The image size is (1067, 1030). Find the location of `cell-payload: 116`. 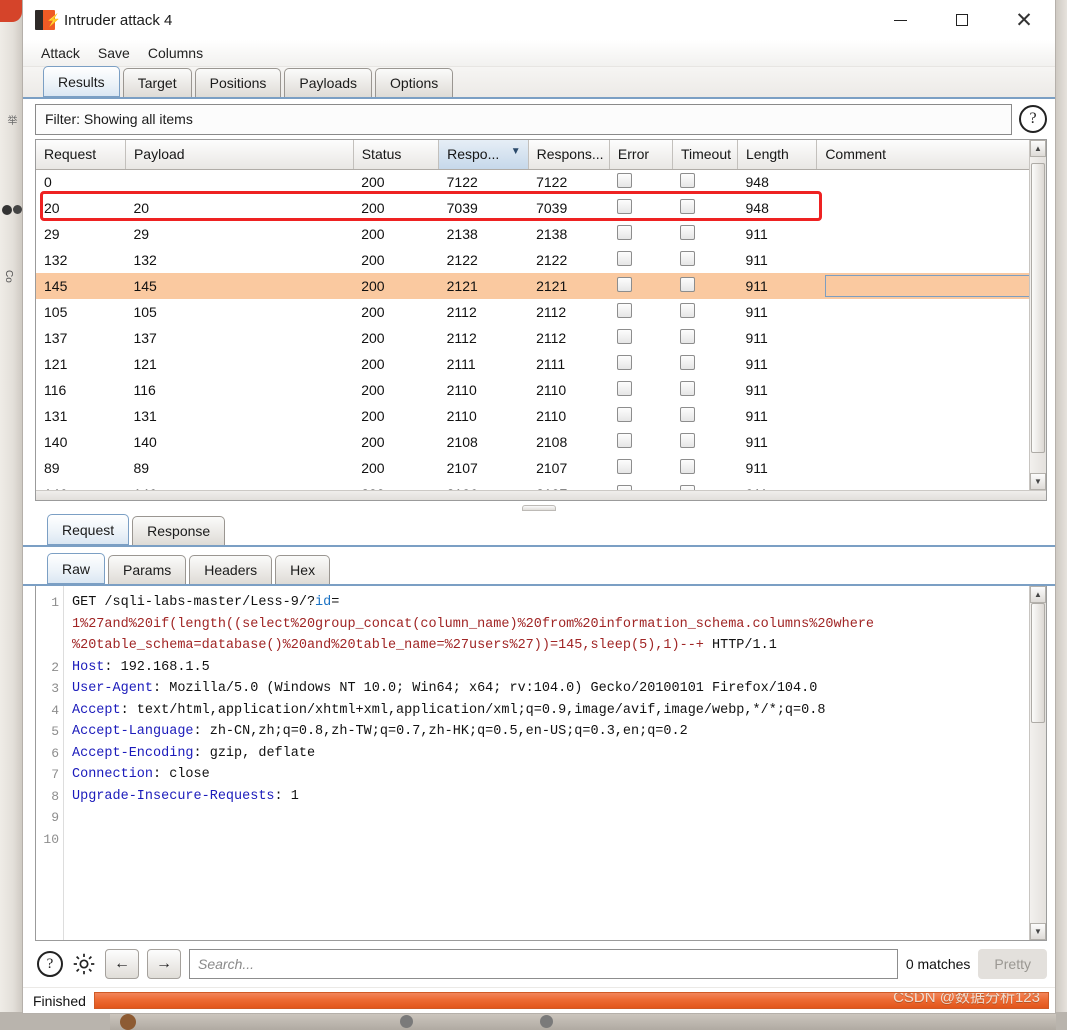

cell-payload: 116 is located at coordinates (144, 390).